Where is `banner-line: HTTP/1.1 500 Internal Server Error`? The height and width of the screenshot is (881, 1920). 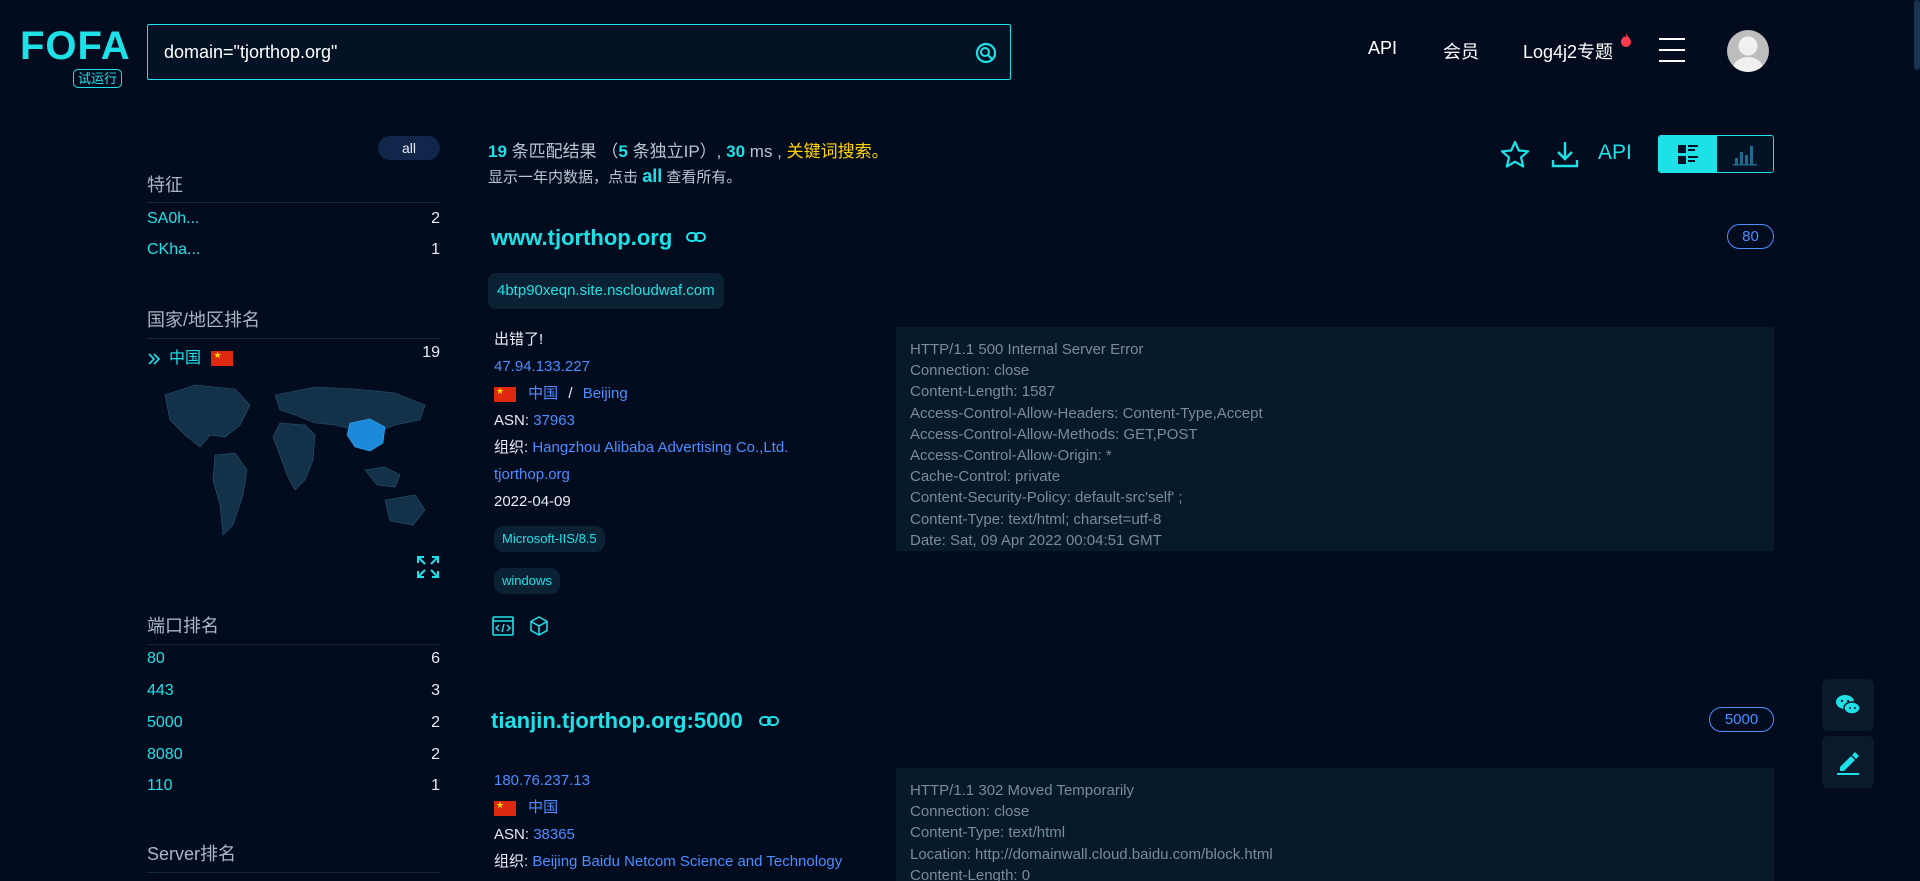 banner-line: HTTP/1.1 500 Internal Server Error is located at coordinates (1027, 349).